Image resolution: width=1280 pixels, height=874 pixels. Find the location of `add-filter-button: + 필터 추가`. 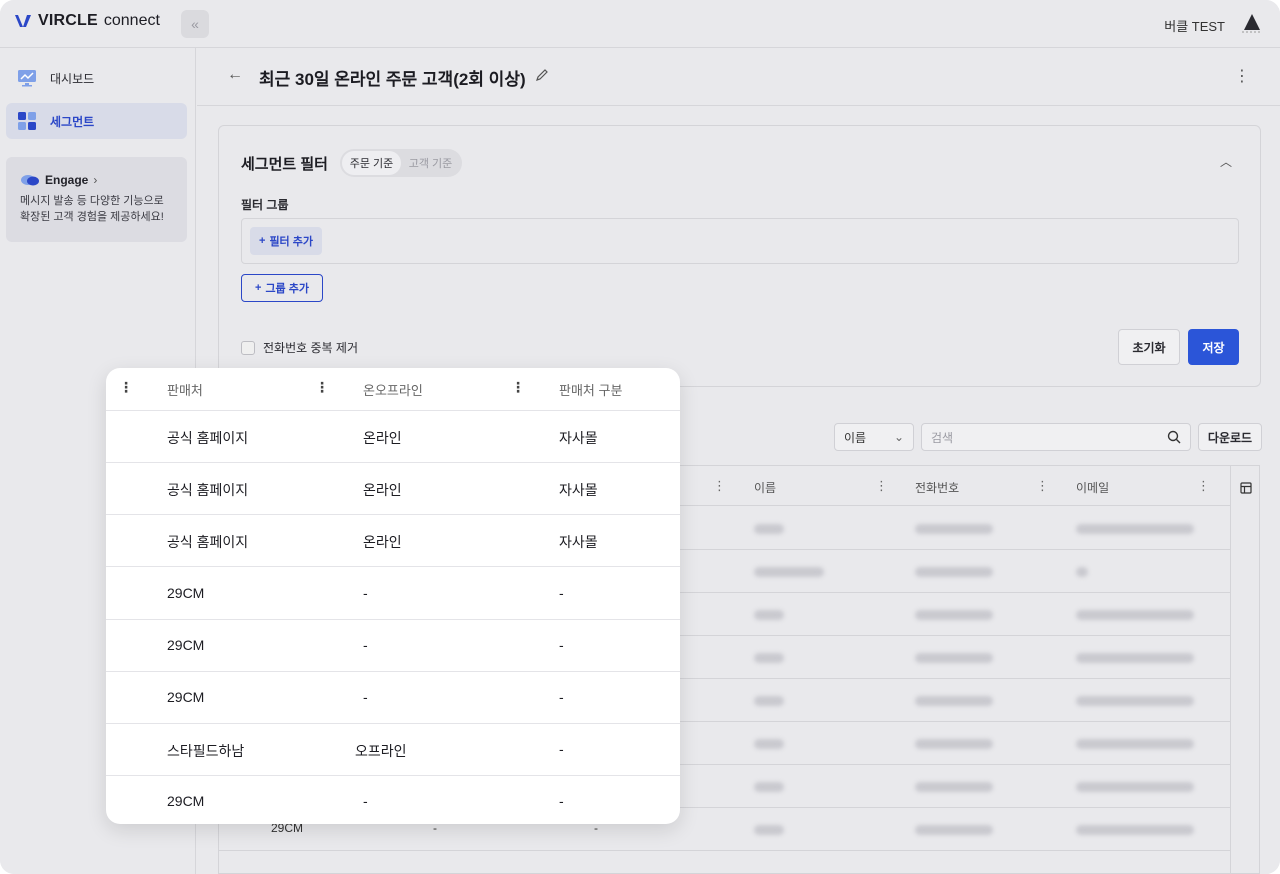

add-filter-button: + 필터 추가 is located at coordinates (286, 241).